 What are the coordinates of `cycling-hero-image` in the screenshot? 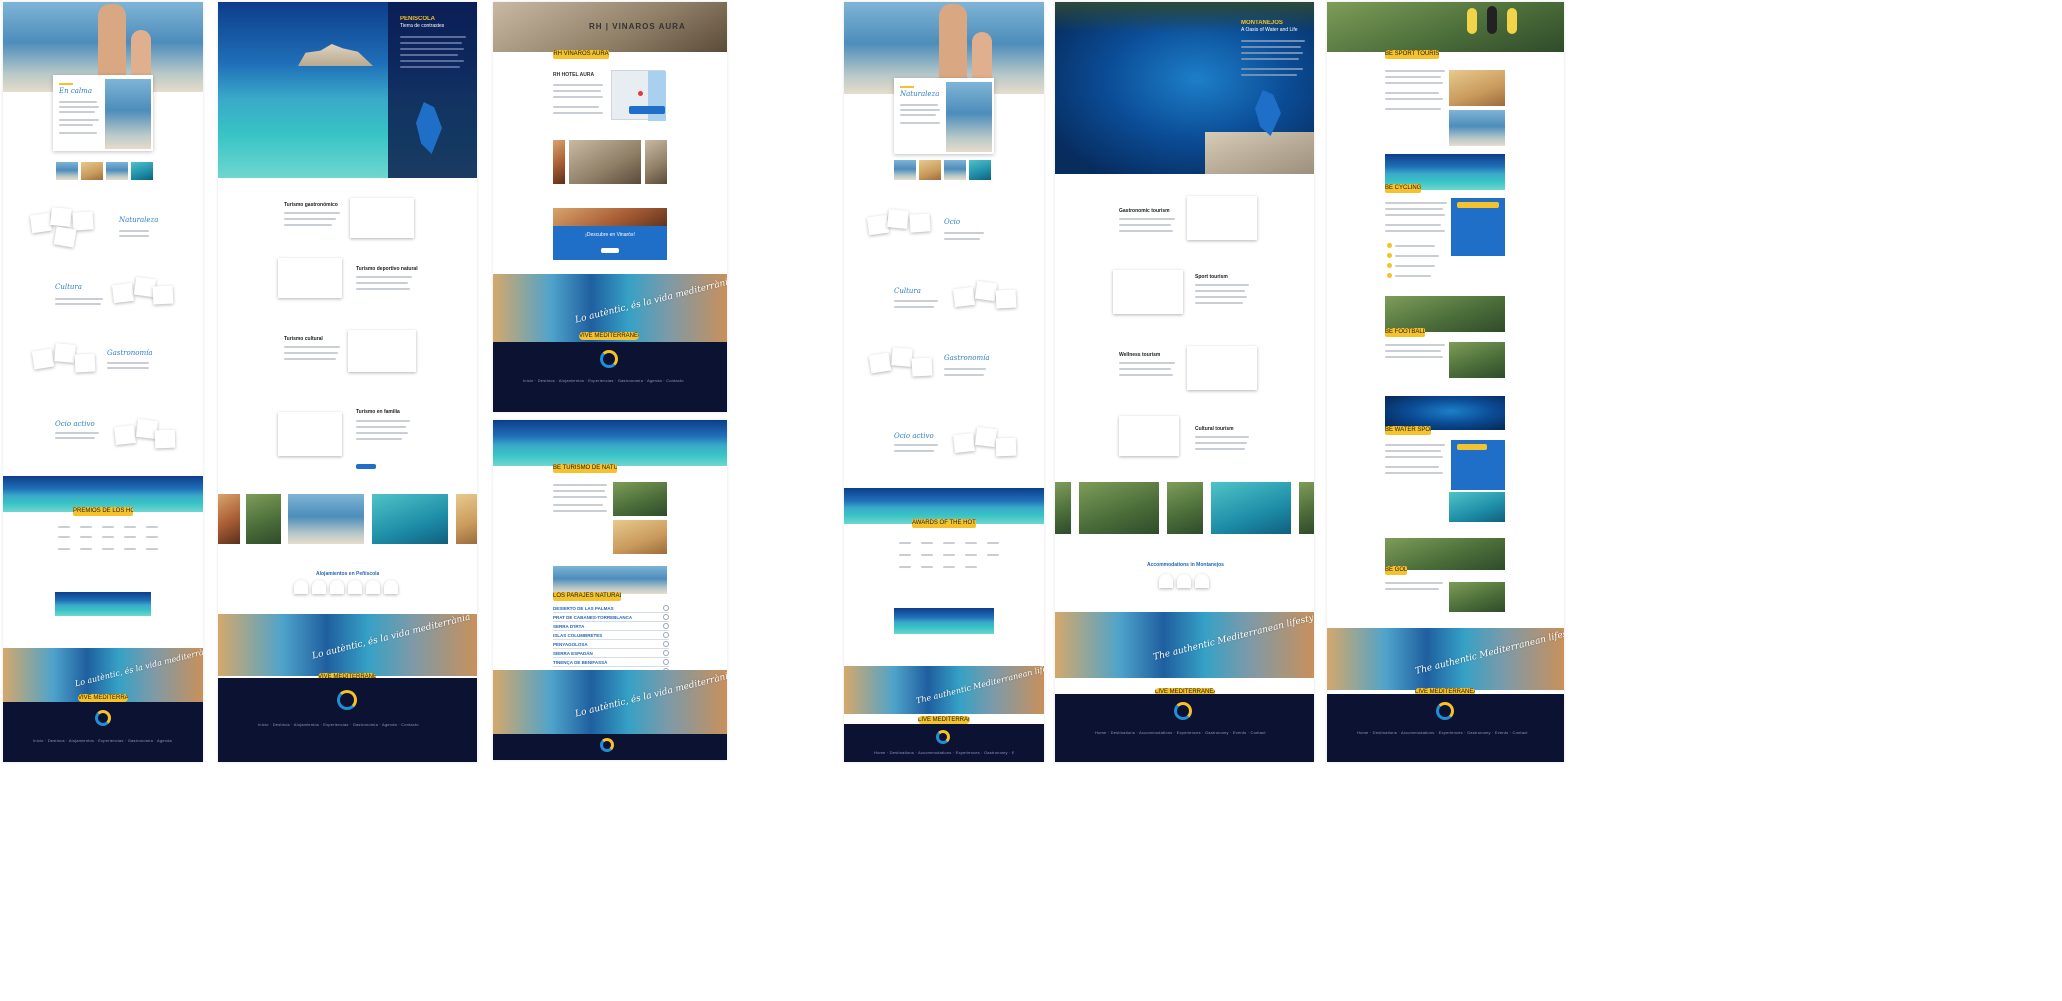 It's located at (1445, 27).